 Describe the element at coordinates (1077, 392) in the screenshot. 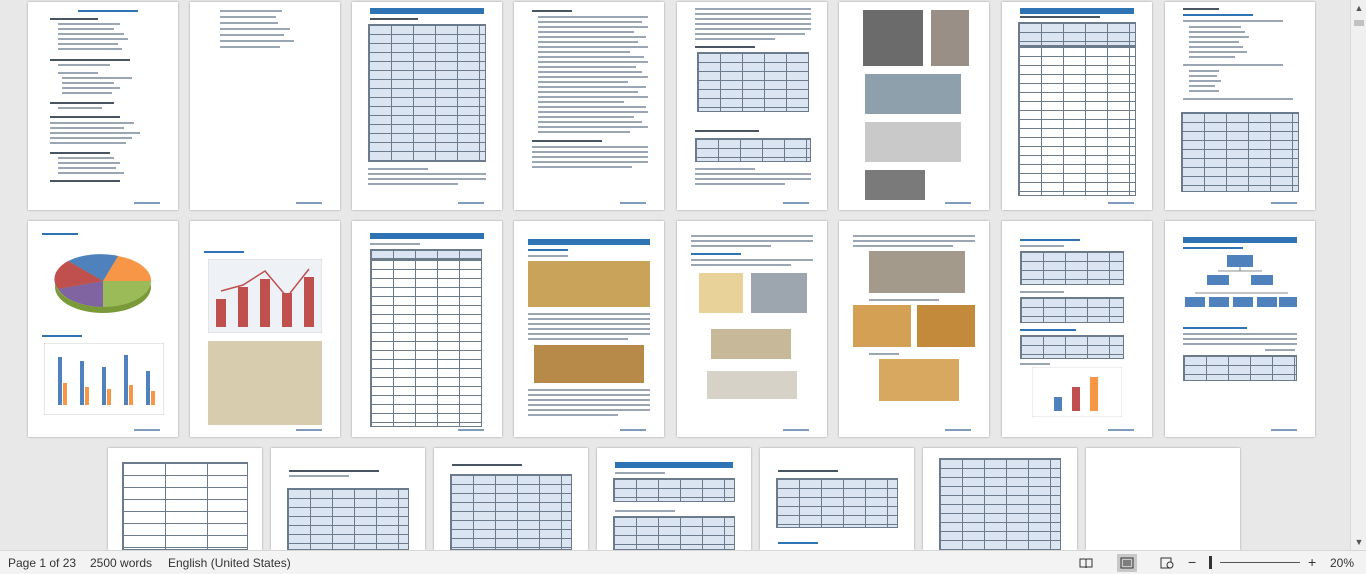

I see `3d-bar-chart-figure` at that location.